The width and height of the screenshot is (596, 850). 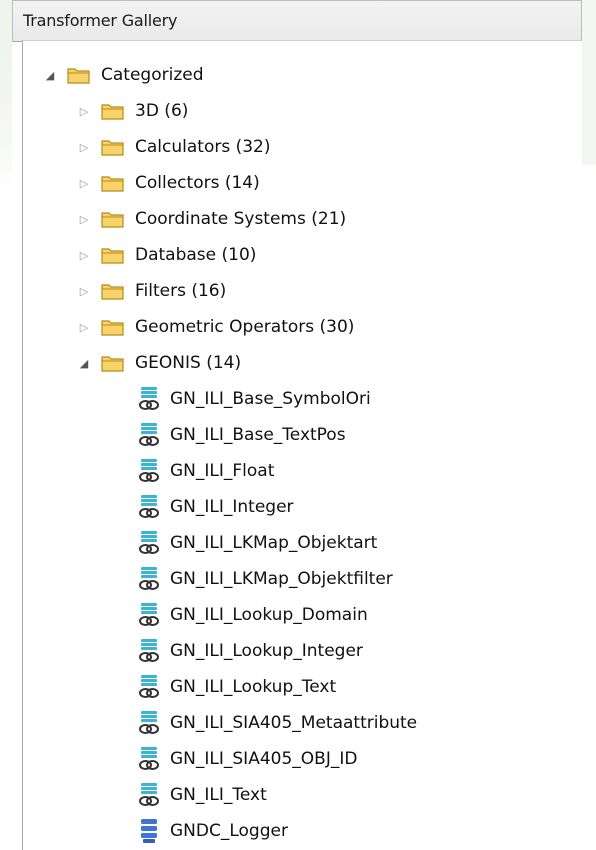 I want to click on tree-node-category: ▷ Database (10), so click(x=302, y=255).